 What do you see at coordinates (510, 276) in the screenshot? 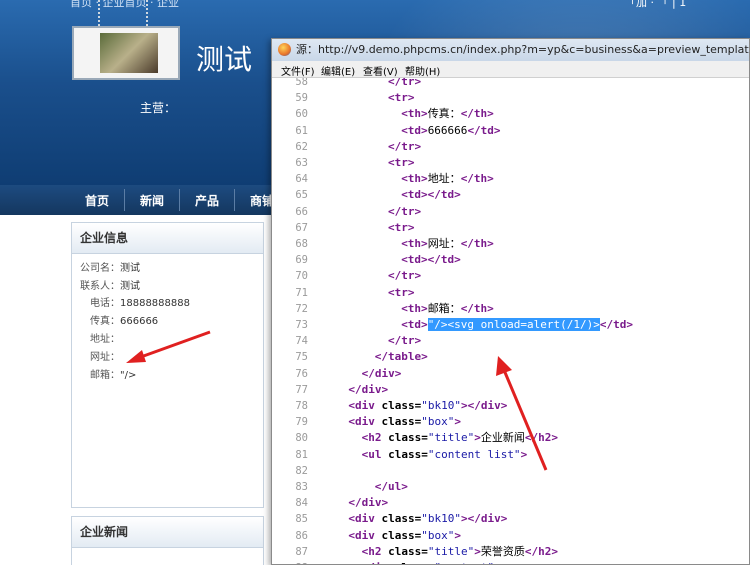
I see `code-line: 70 </tr>` at bounding box center [510, 276].